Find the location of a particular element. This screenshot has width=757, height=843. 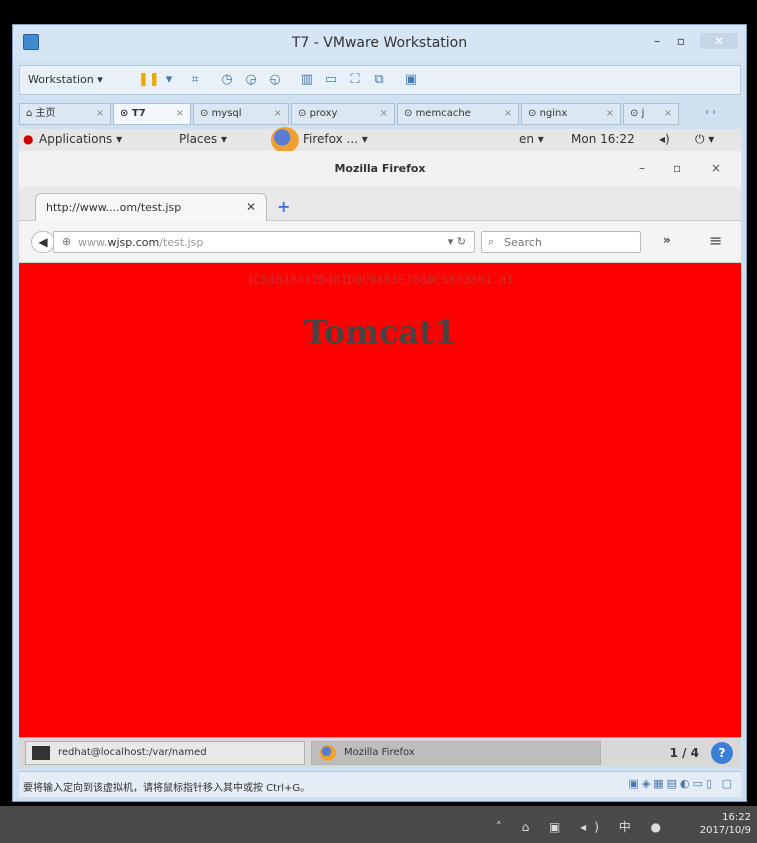

tab-nginx: ⊙ nginx × is located at coordinates (571, 114).